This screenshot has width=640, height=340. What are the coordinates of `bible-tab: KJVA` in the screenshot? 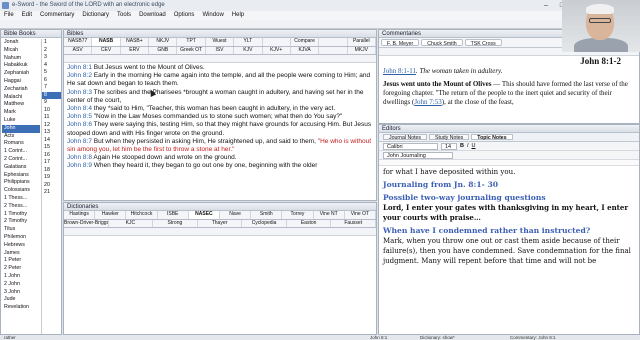 It's located at (305, 50).